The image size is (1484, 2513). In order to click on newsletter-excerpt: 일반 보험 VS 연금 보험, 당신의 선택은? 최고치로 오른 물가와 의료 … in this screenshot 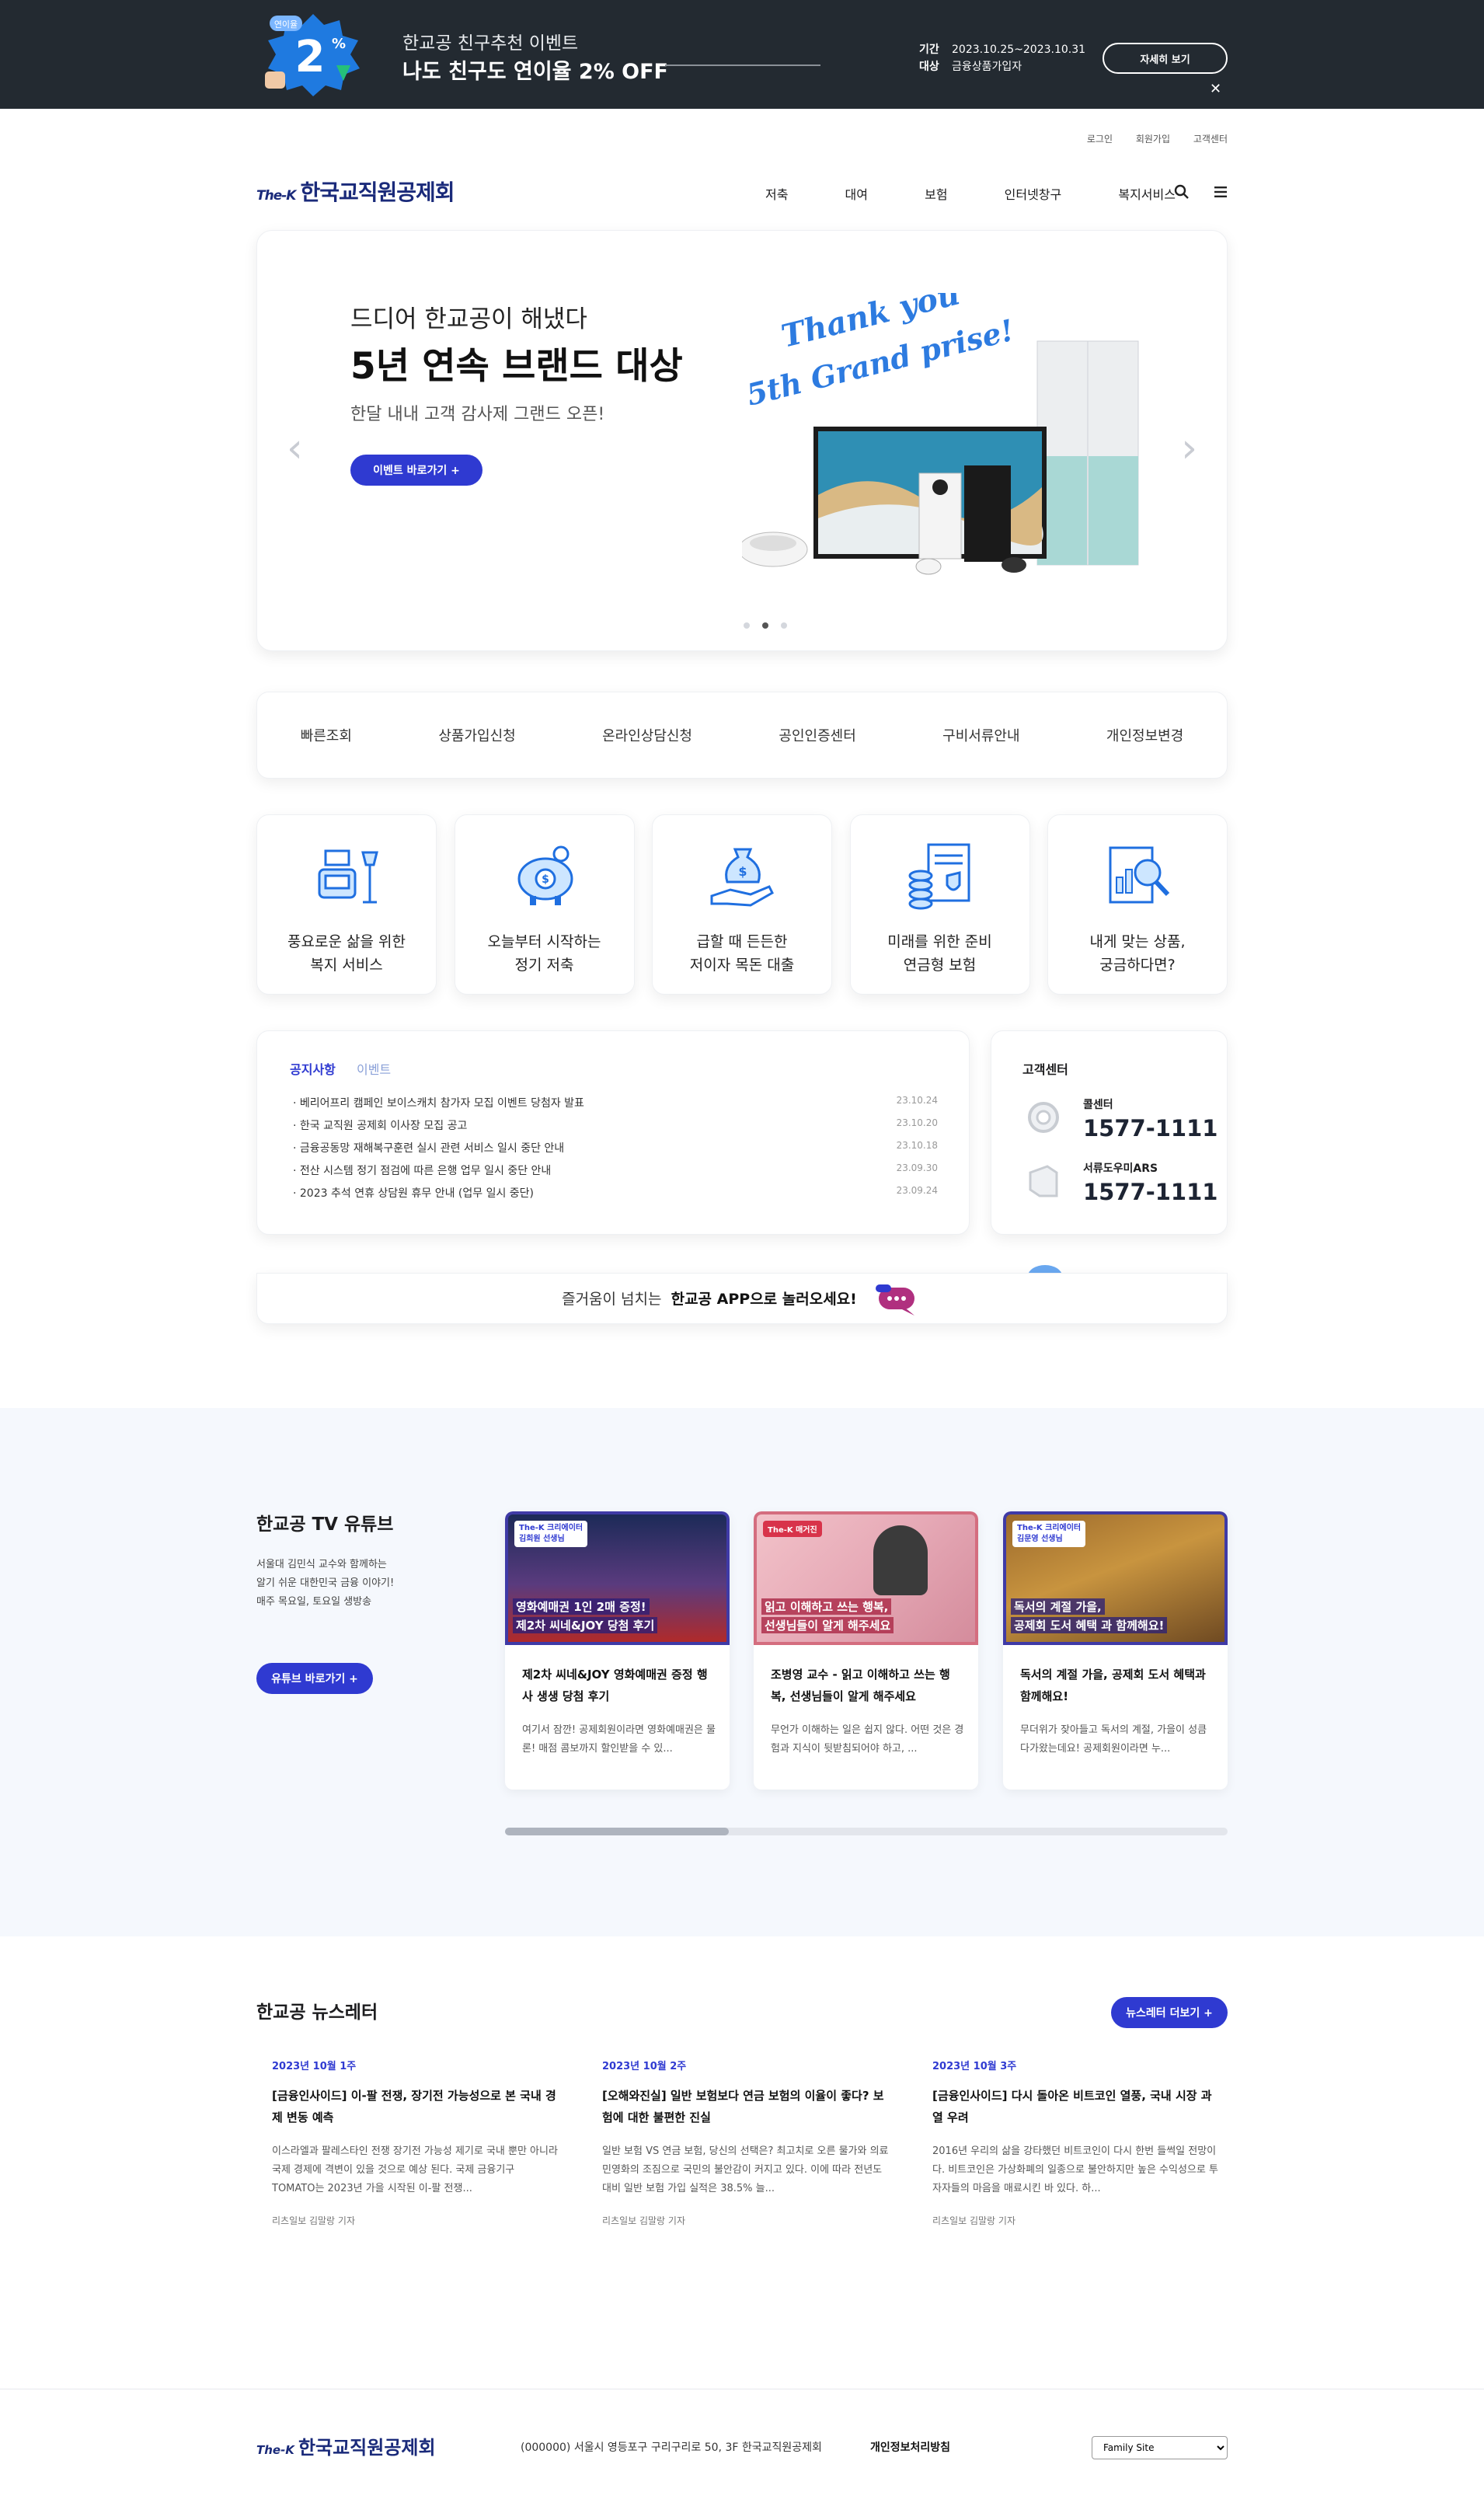, I will do `click(745, 2169)`.